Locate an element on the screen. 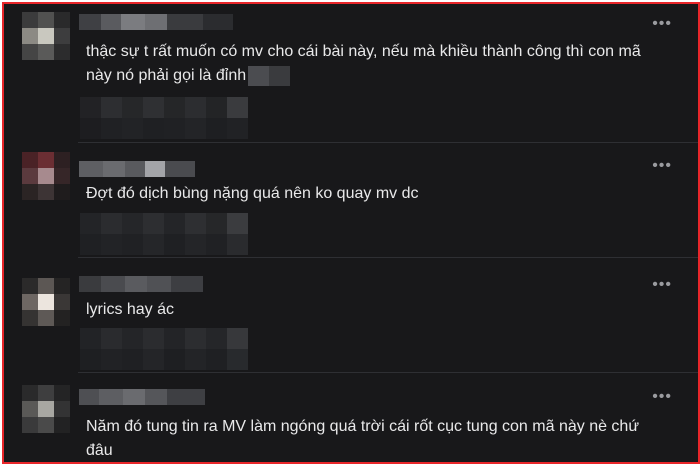  comment-text: lyrics hay ác is located at coordinates (130, 309).